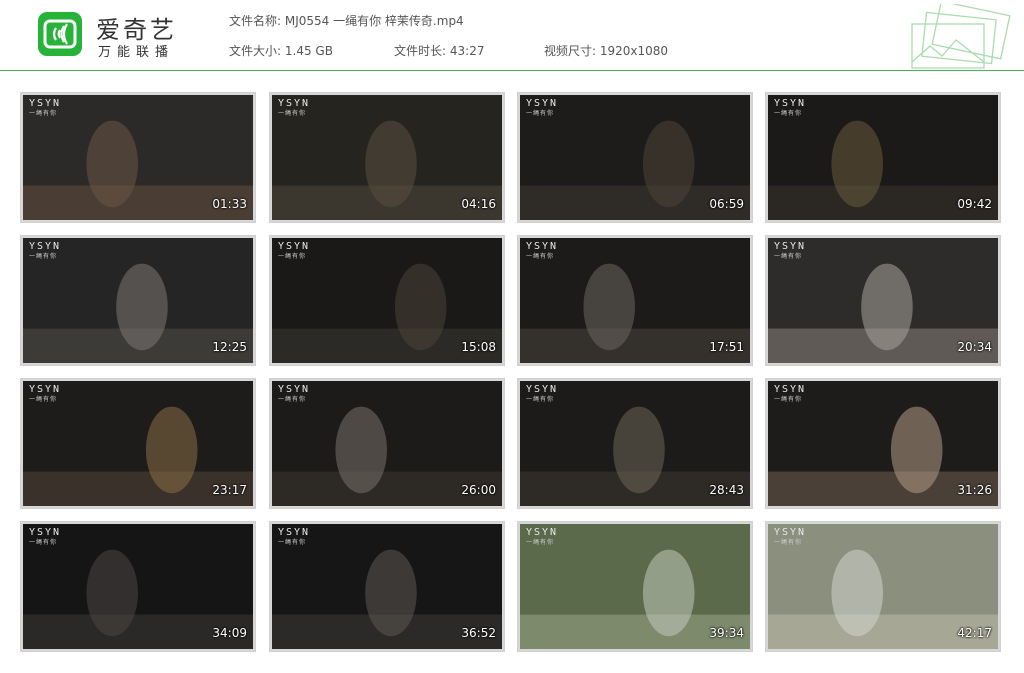  Describe the element at coordinates (136, 52) in the screenshot. I see `brand-subtitle: 万能联播` at that location.